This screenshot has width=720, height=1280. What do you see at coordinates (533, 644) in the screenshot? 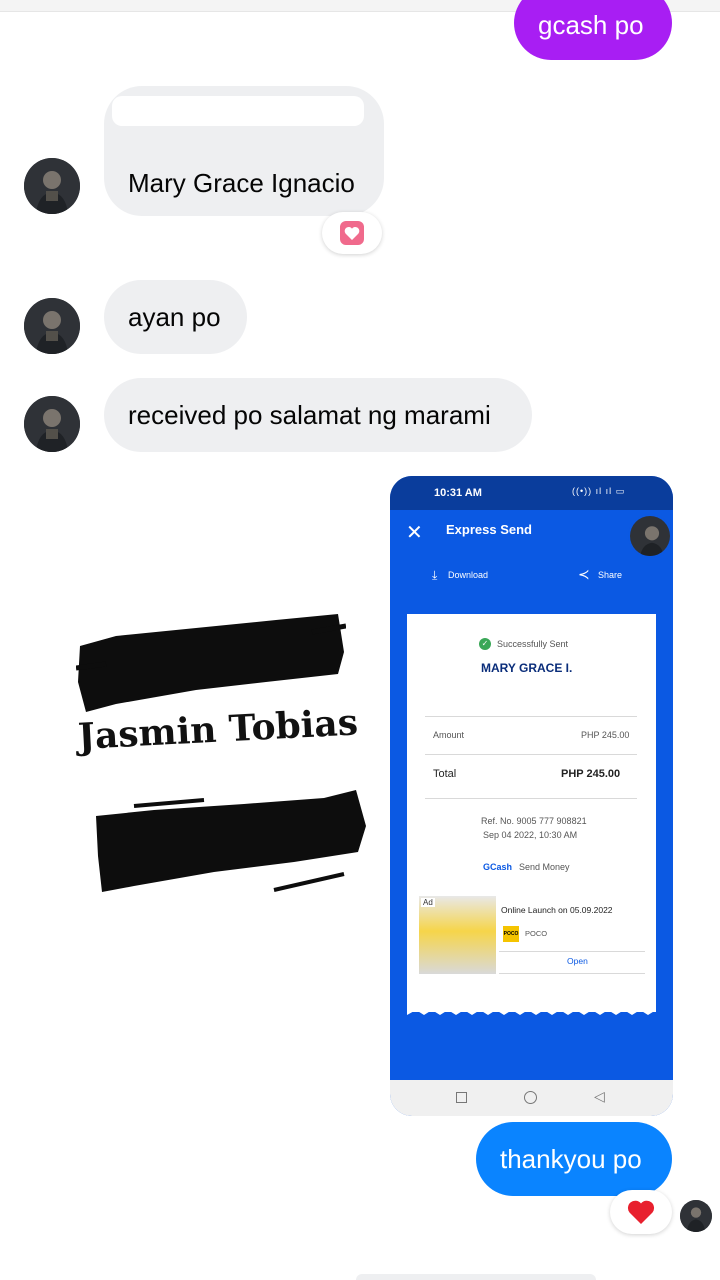
I see `success-text: Successfully Sent` at bounding box center [533, 644].